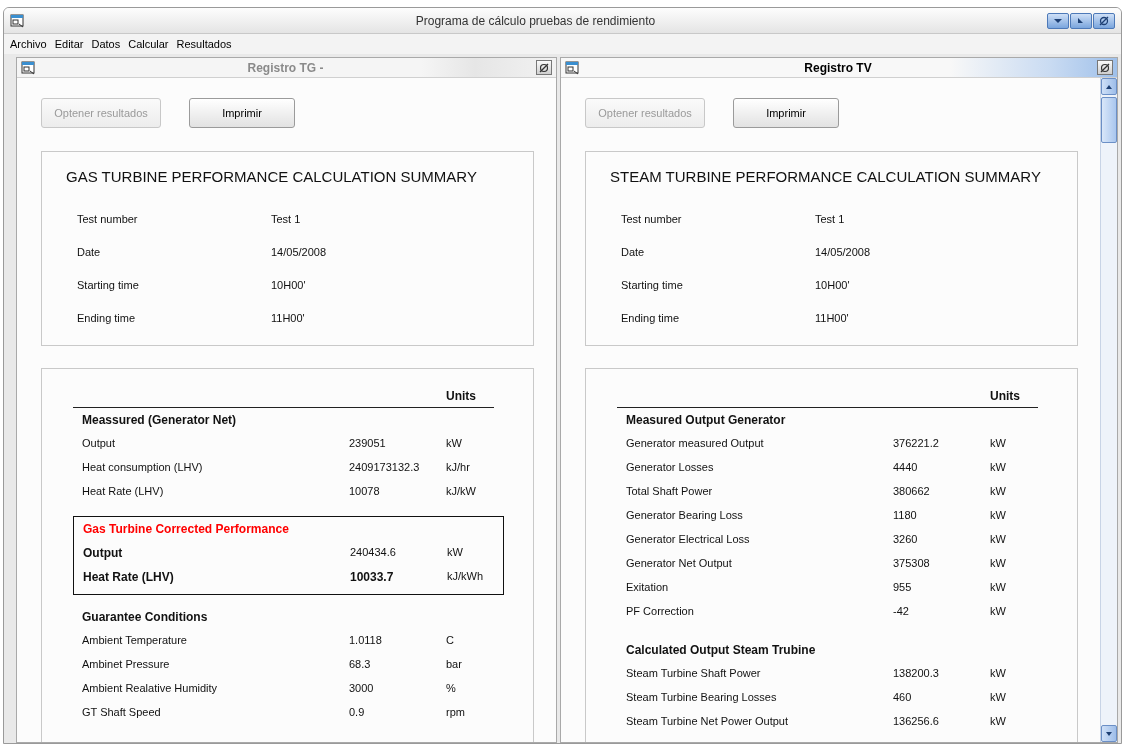  I want to click on row-label: Generator Bearing Loss, so click(685, 516).